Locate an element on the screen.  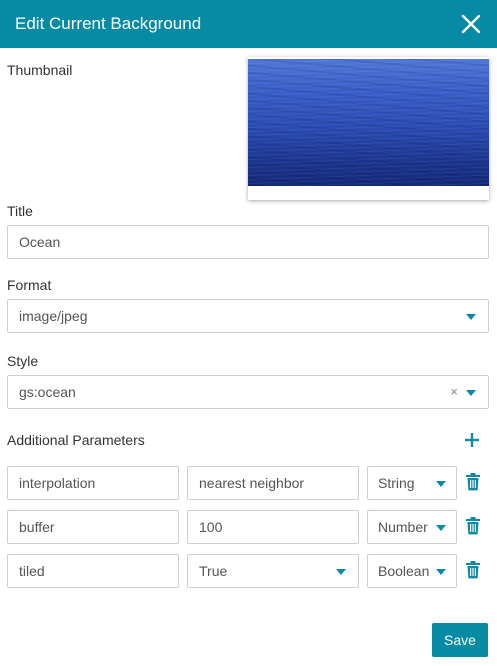
close-icon is located at coordinates (471, 24).